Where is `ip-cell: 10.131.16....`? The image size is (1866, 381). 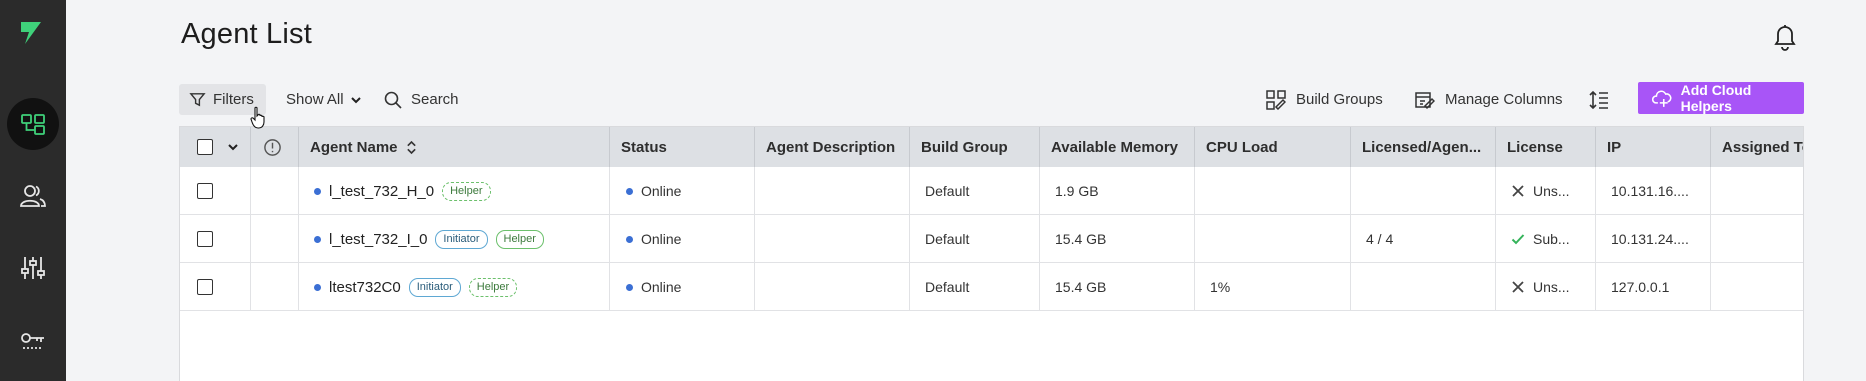
ip-cell: 10.131.16.... is located at coordinates (1653, 191).